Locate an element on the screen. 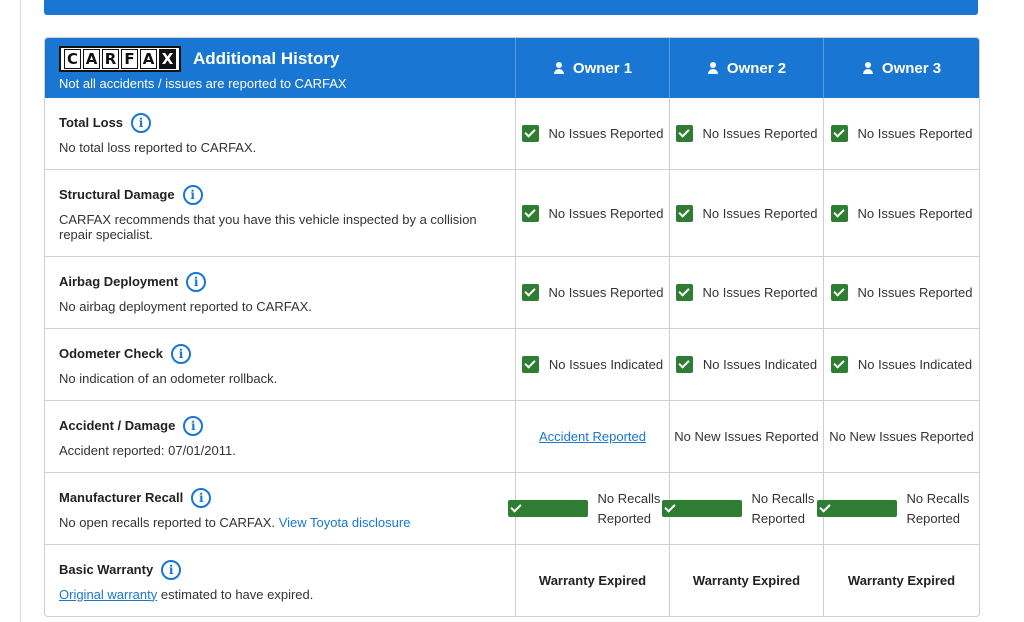  toyota-disclosure-link: View Toyota disclosure is located at coordinates (345, 522).